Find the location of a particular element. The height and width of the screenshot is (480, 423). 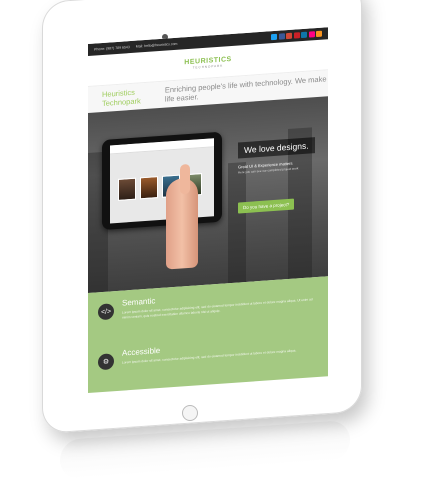

site-logo-sub: TECHNOPARK is located at coordinates (208, 66).